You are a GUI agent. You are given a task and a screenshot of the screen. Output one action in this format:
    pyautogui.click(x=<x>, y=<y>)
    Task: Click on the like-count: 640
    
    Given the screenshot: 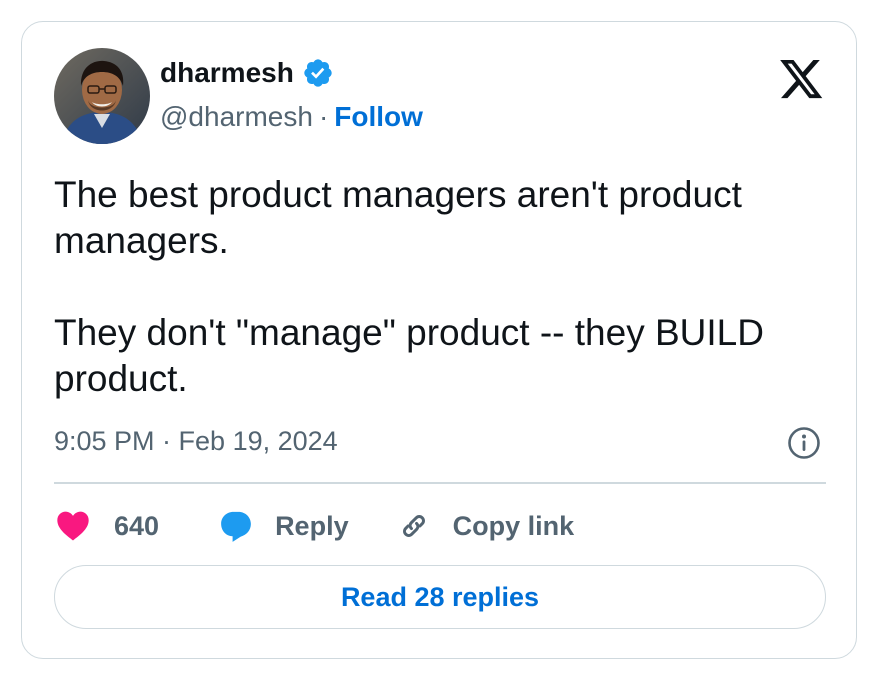 What is the action you would take?
    pyautogui.click(x=137, y=525)
    